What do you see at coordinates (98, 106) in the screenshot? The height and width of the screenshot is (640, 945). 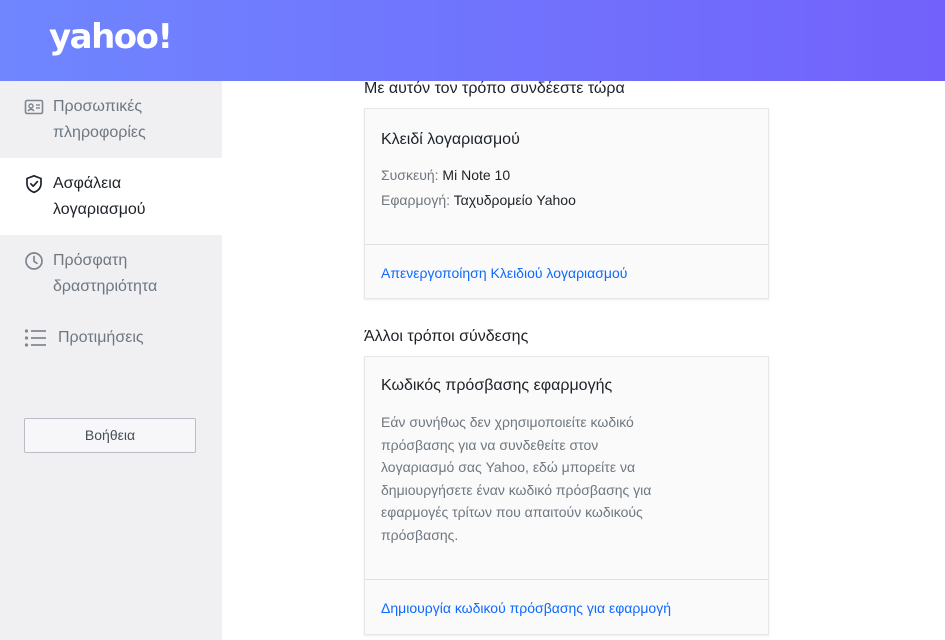 I see `sidebar-item-label: Προσωπικές` at bounding box center [98, 106].